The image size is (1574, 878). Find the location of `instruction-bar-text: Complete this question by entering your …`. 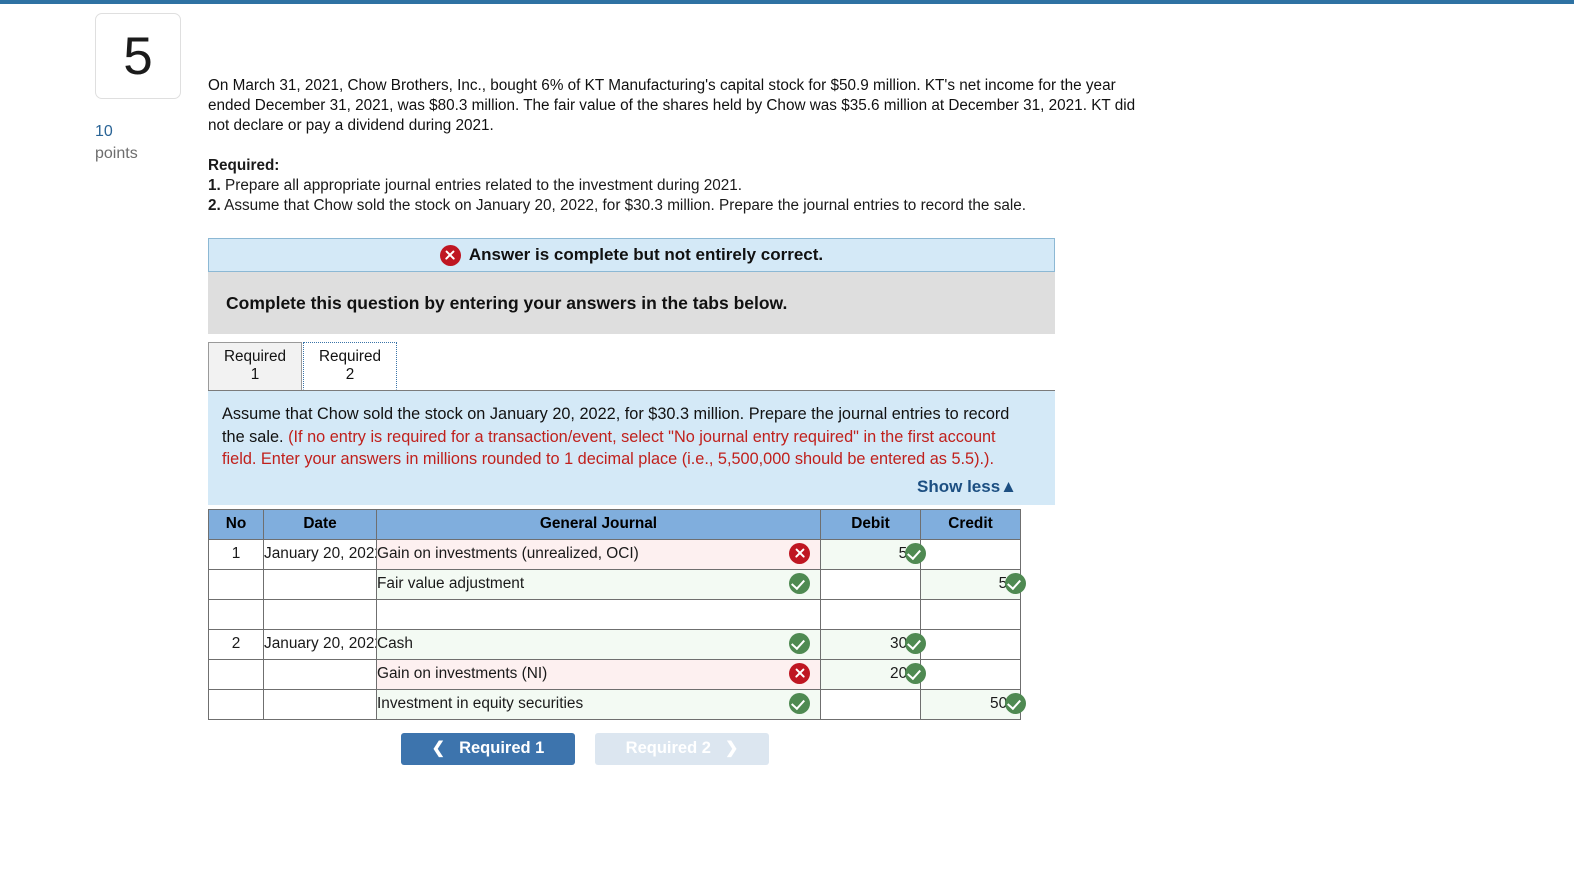

instruction-bar-text: Complete this question by entering your … is located at coordinates (507, 302).